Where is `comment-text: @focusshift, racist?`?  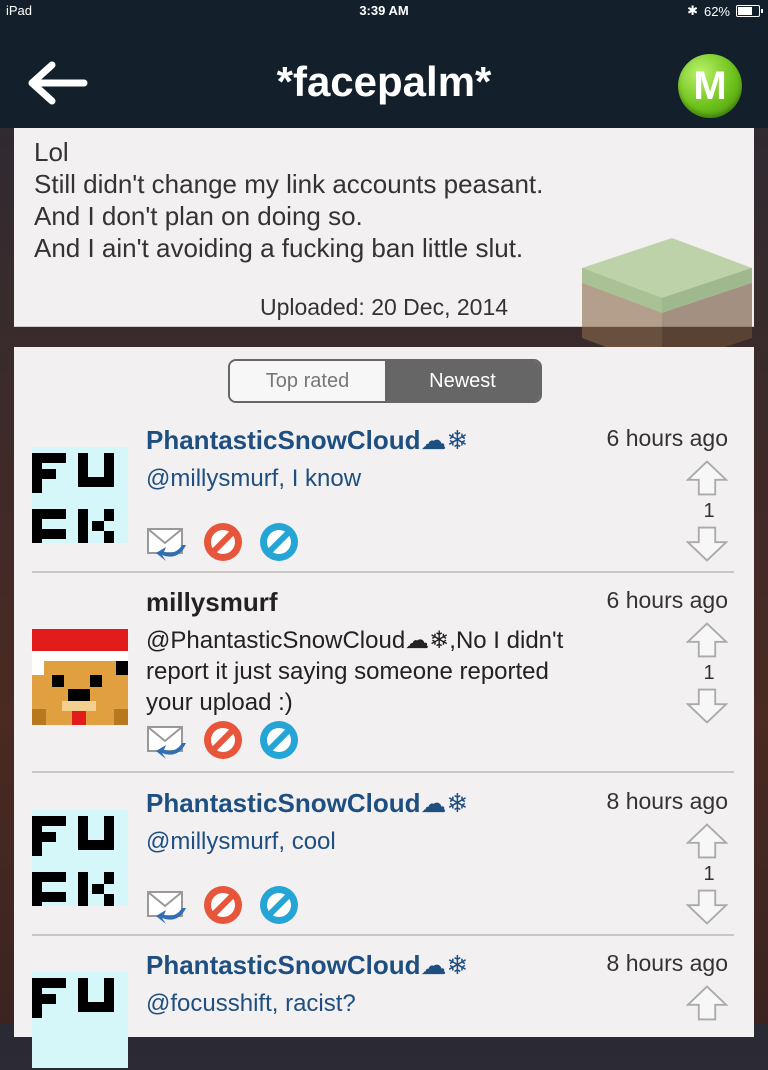
comment-text: @focusshift, racist? is located at coordinates (251, 1003).